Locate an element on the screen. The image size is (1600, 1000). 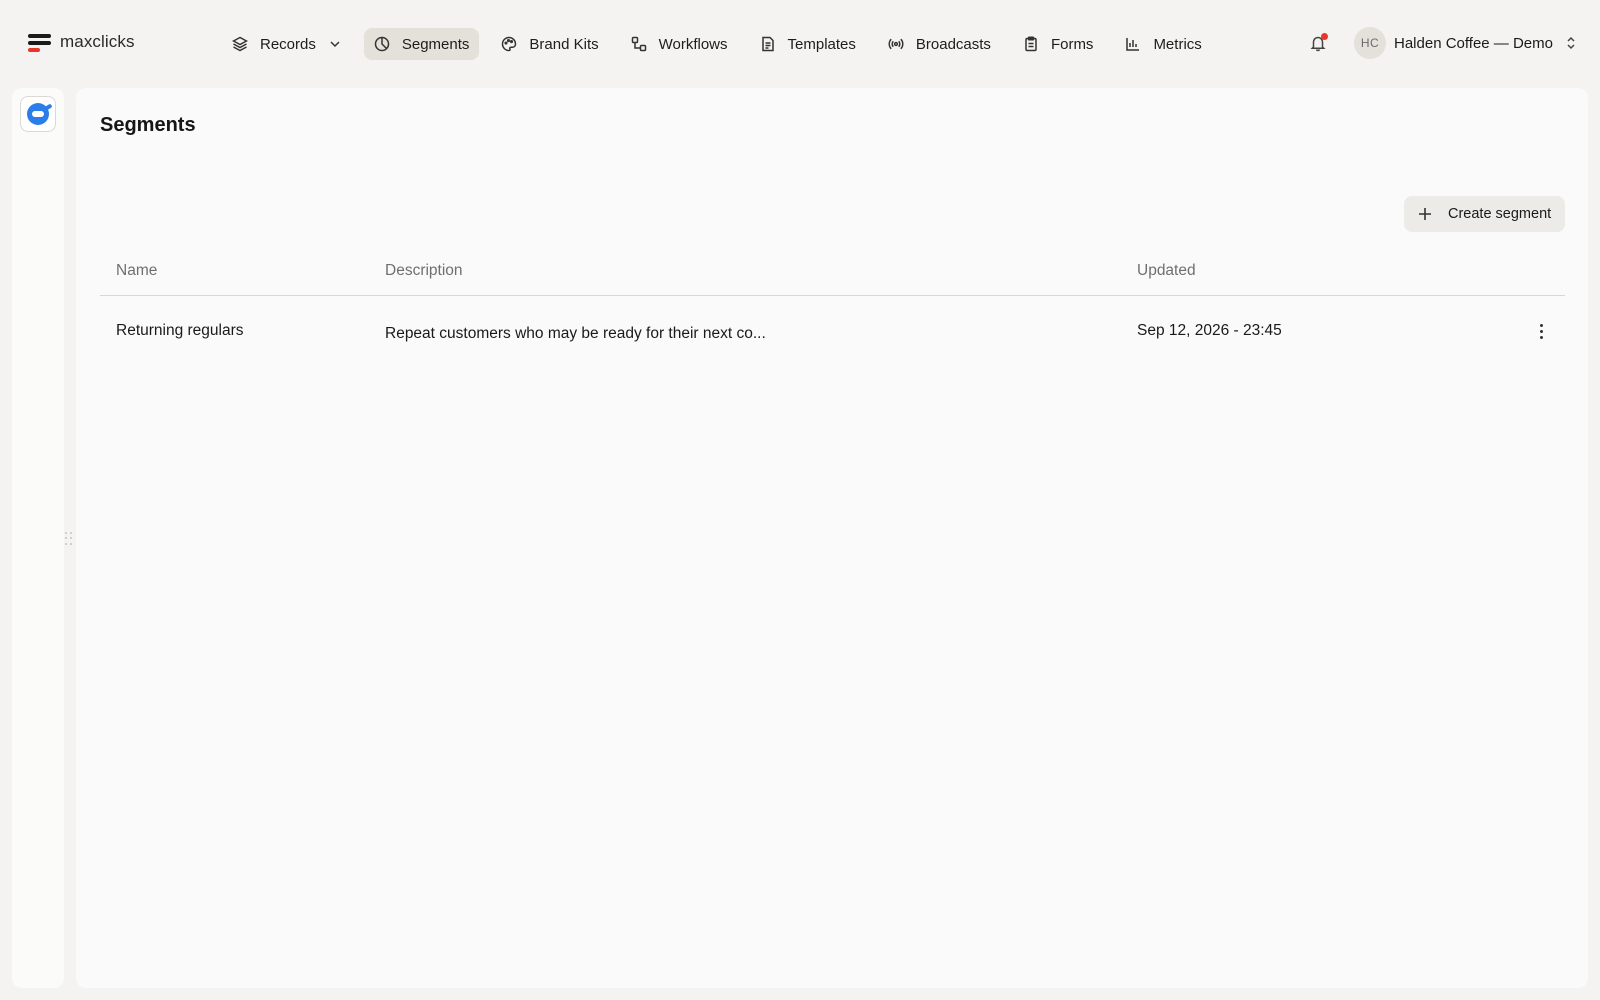
nav-item-label: Brand Kits is located at coordinates (564, 44).